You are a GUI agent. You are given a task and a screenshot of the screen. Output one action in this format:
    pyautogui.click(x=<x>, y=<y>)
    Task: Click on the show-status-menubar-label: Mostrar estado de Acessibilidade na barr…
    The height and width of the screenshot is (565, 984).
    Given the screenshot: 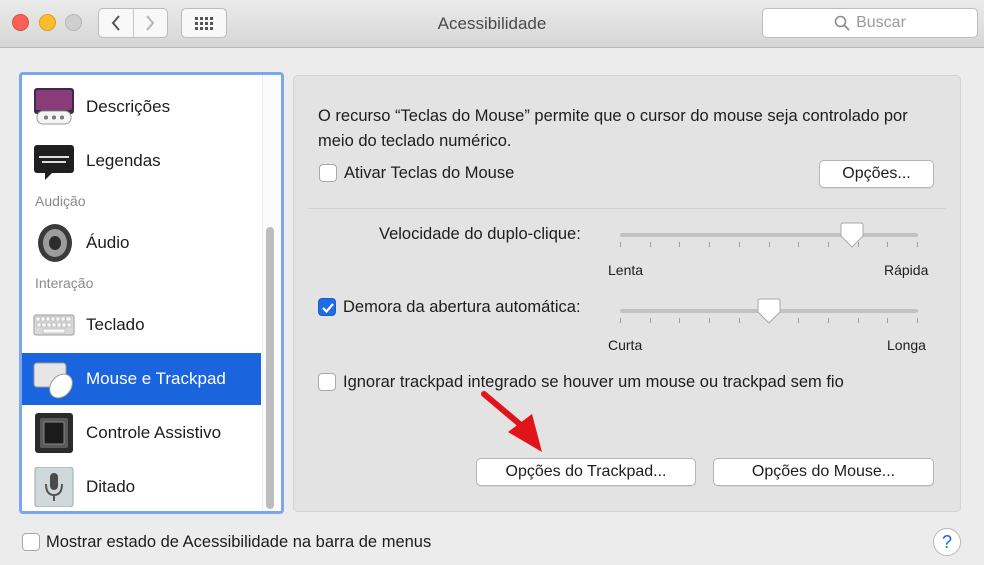 What is the action you would take?
    pyautogui.click(x=239, y=542)
    